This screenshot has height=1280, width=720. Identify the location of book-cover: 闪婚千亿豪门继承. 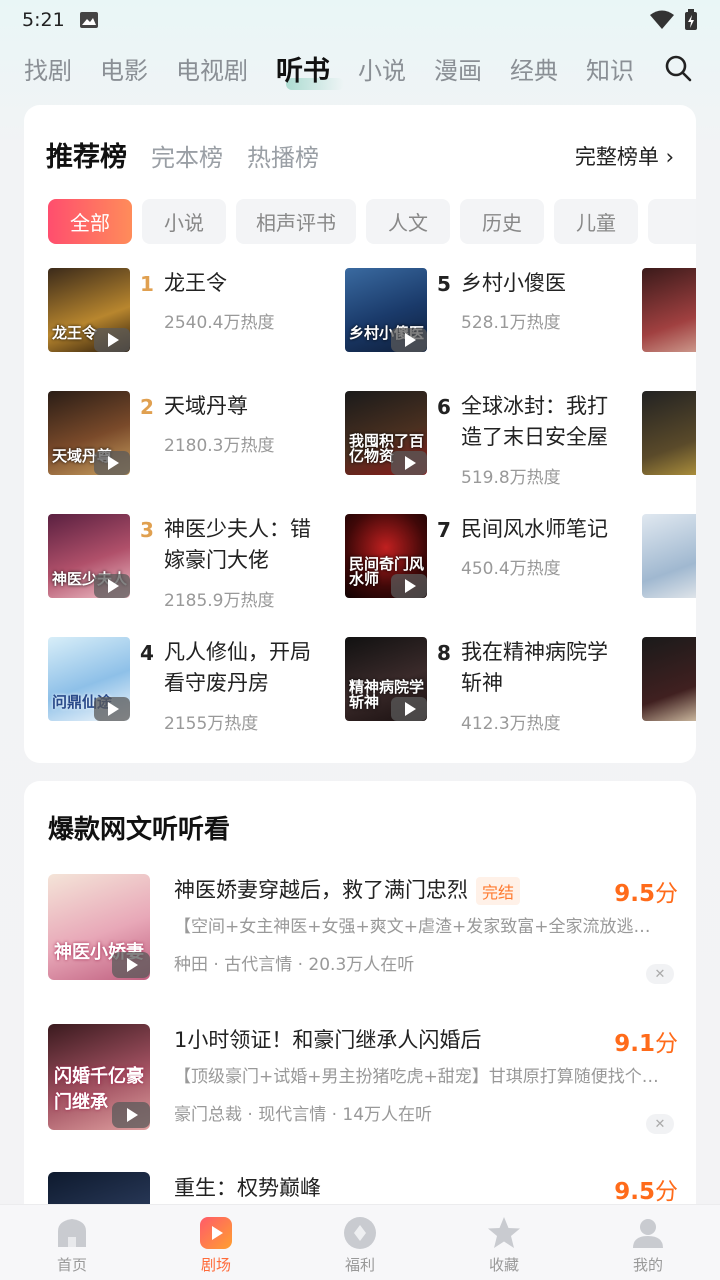
(99, 1077).